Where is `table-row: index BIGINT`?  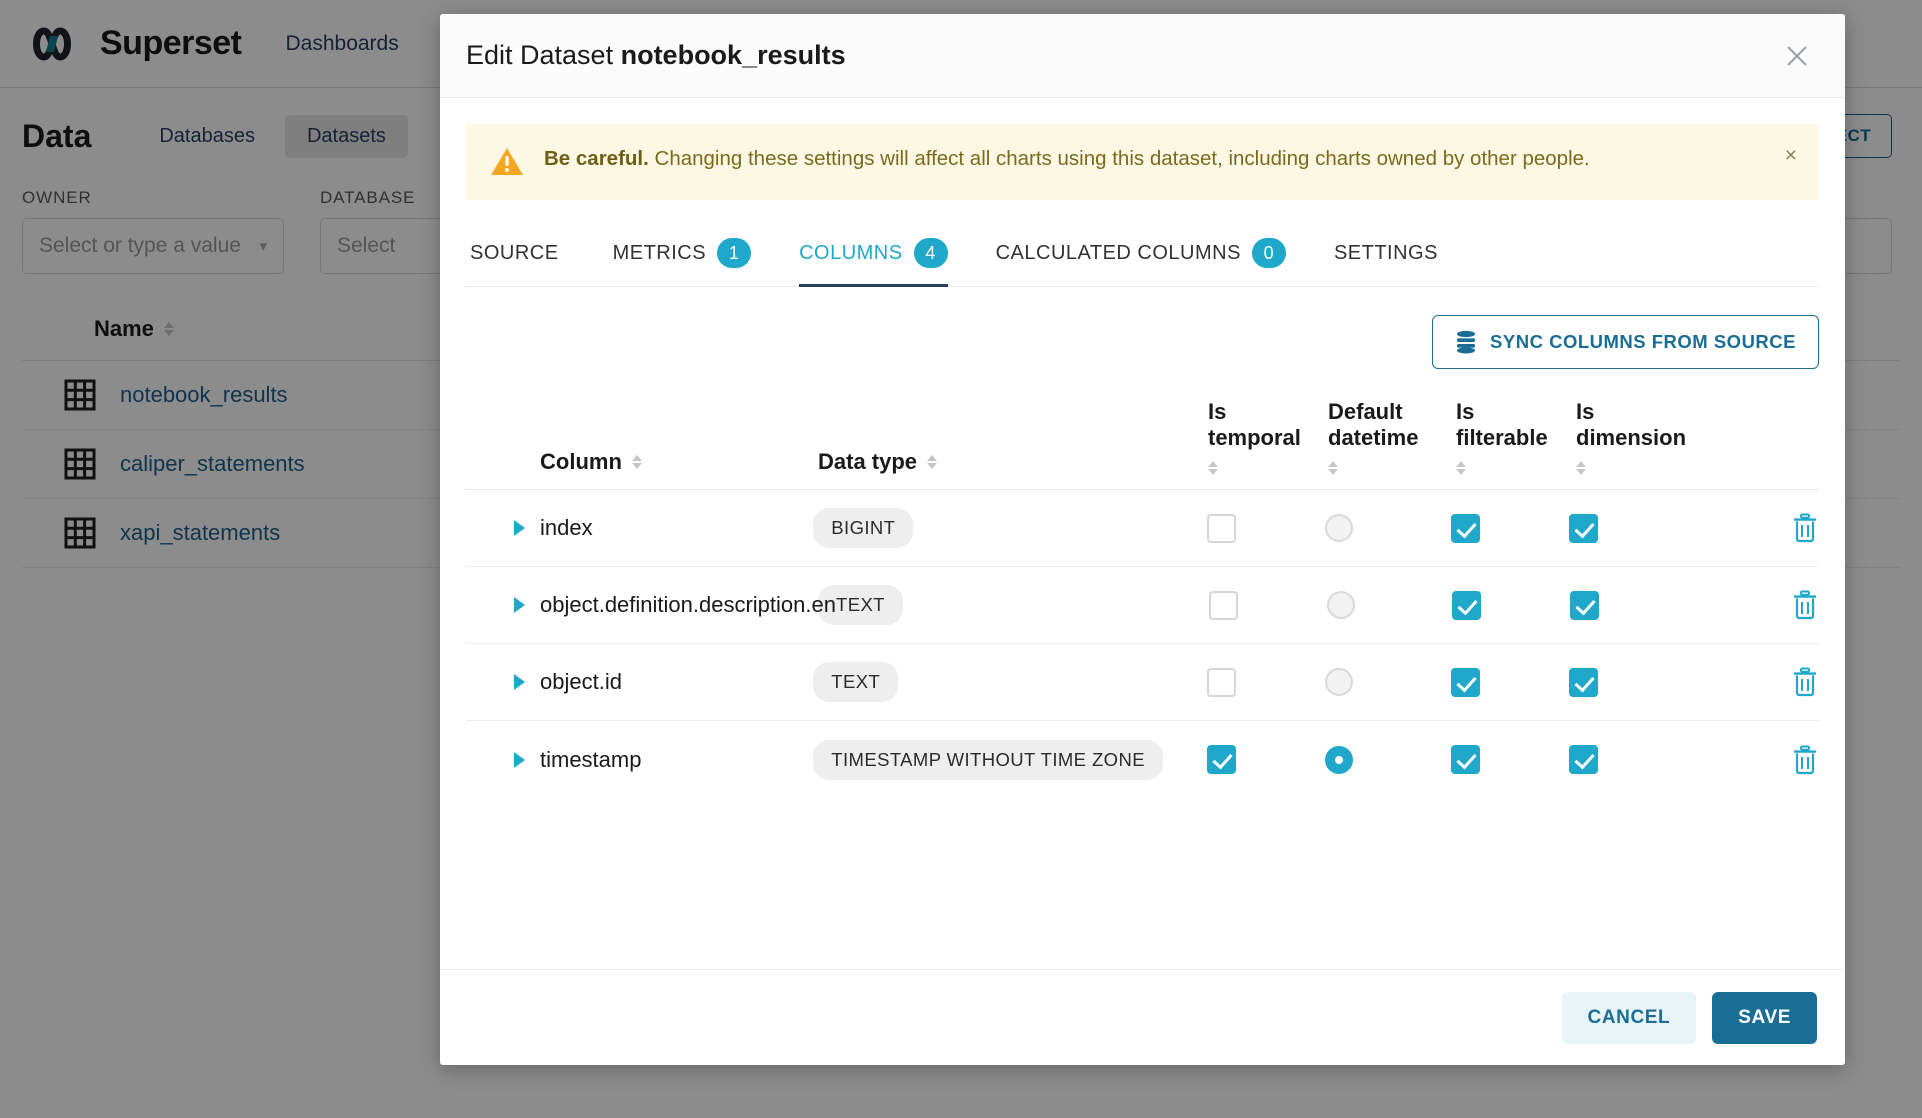
table-row: index BIGINT is located at coordinates (1142, 528).